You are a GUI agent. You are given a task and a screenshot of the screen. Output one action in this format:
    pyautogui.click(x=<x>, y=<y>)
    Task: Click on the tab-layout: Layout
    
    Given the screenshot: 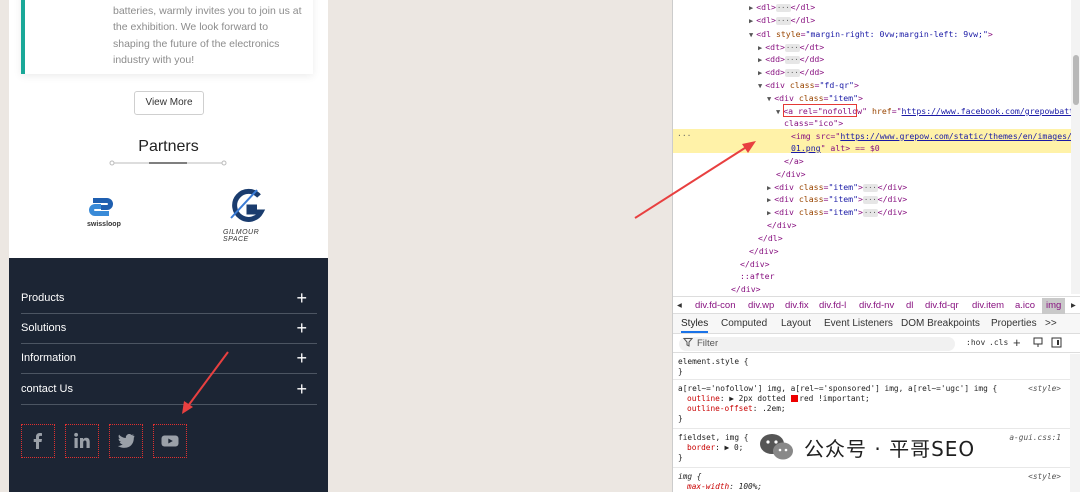 What is the action you would take?
    pyautogui.click(x=796, y=323)
    